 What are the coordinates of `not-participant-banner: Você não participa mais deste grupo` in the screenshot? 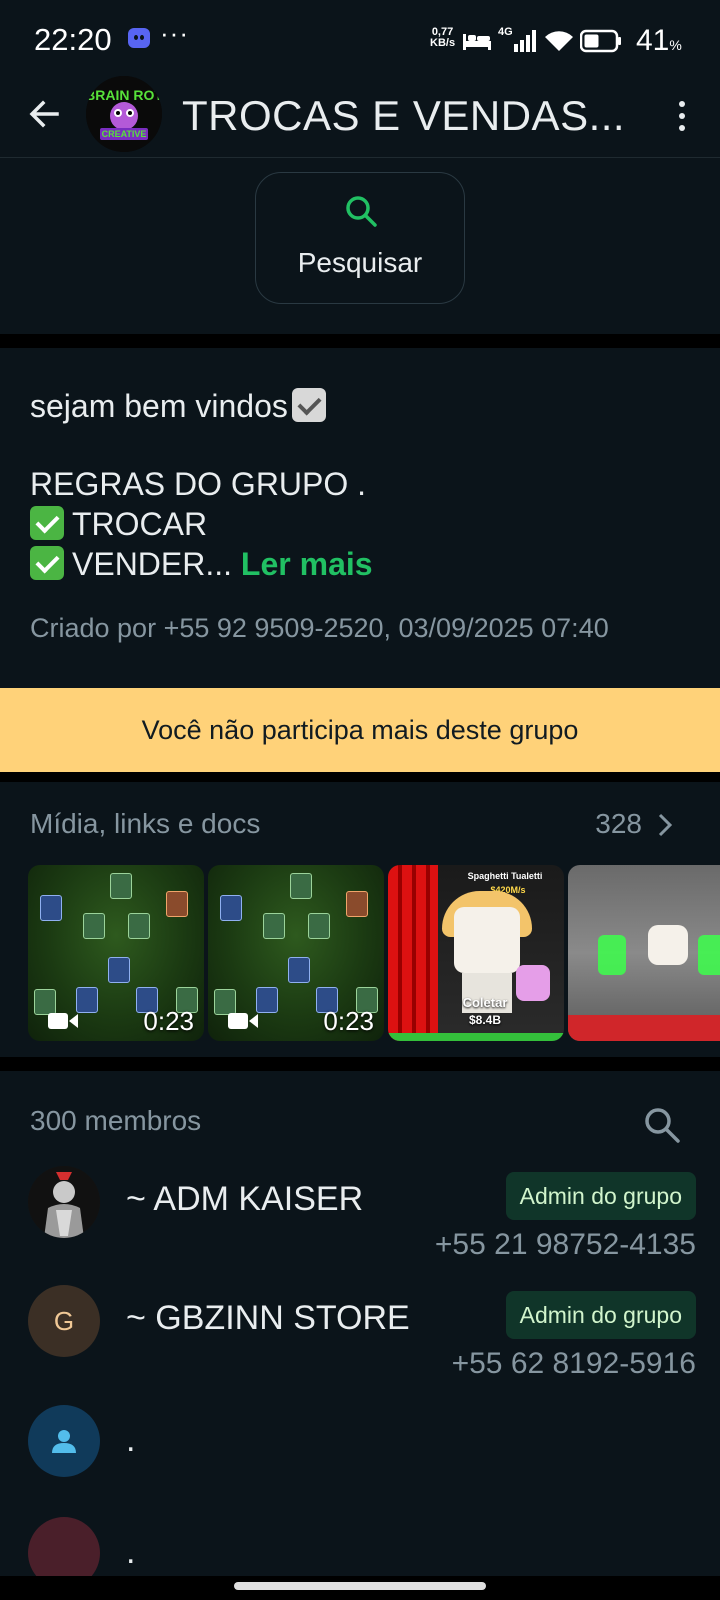 It's located at (360, 730).